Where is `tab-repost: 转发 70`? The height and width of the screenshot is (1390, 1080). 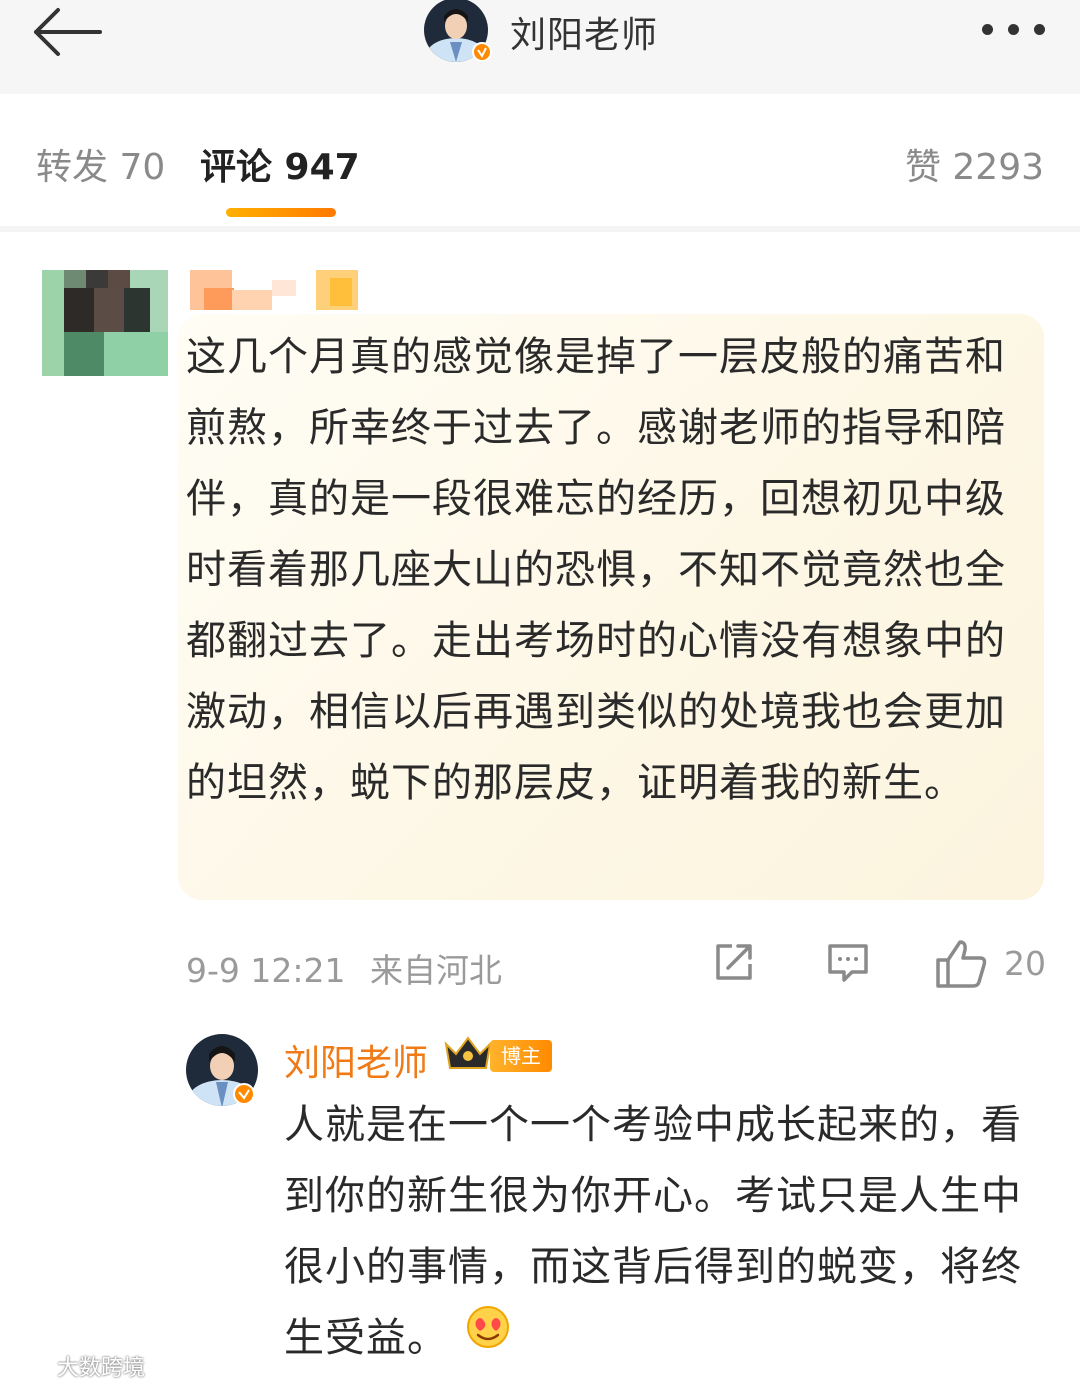
tab-repost: 转发 70 is located at coordinates (100, 164).